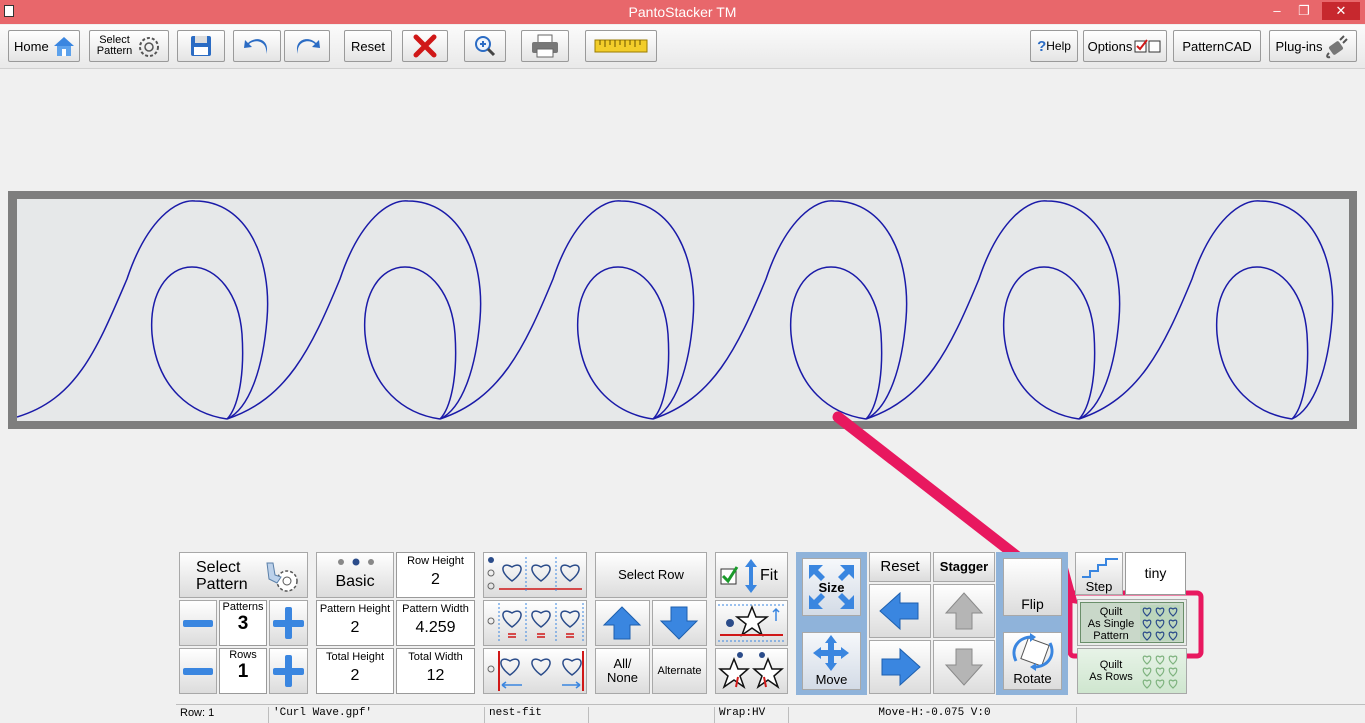 This screenshot has height=723, width=1365. Describe the element at coordinates (243, 655) in the screenshot. I see `rows-label: Rows` at that location.